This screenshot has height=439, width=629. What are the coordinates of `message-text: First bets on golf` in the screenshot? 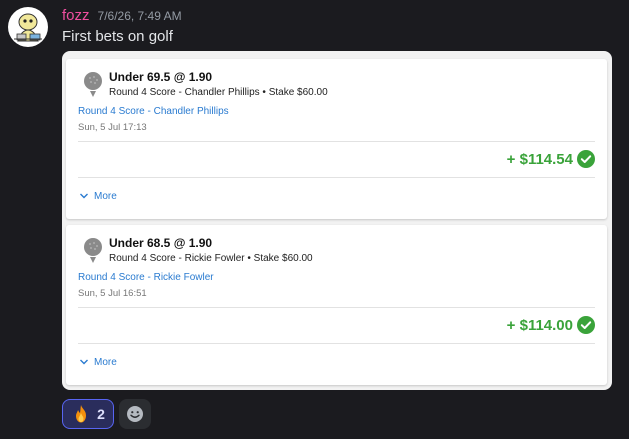 It's located at (117, 36).